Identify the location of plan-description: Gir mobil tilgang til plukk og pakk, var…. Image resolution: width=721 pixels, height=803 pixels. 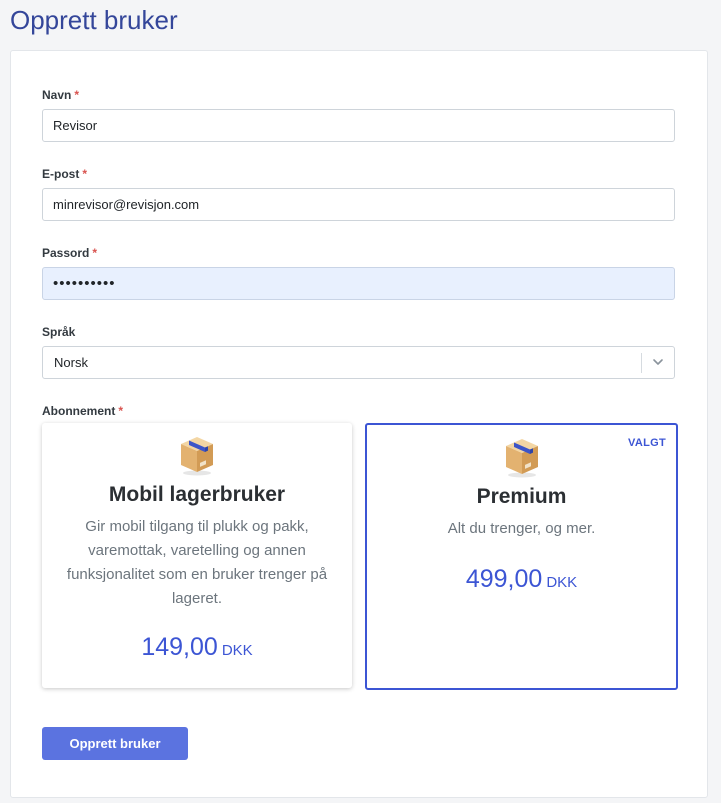
(197, 562).